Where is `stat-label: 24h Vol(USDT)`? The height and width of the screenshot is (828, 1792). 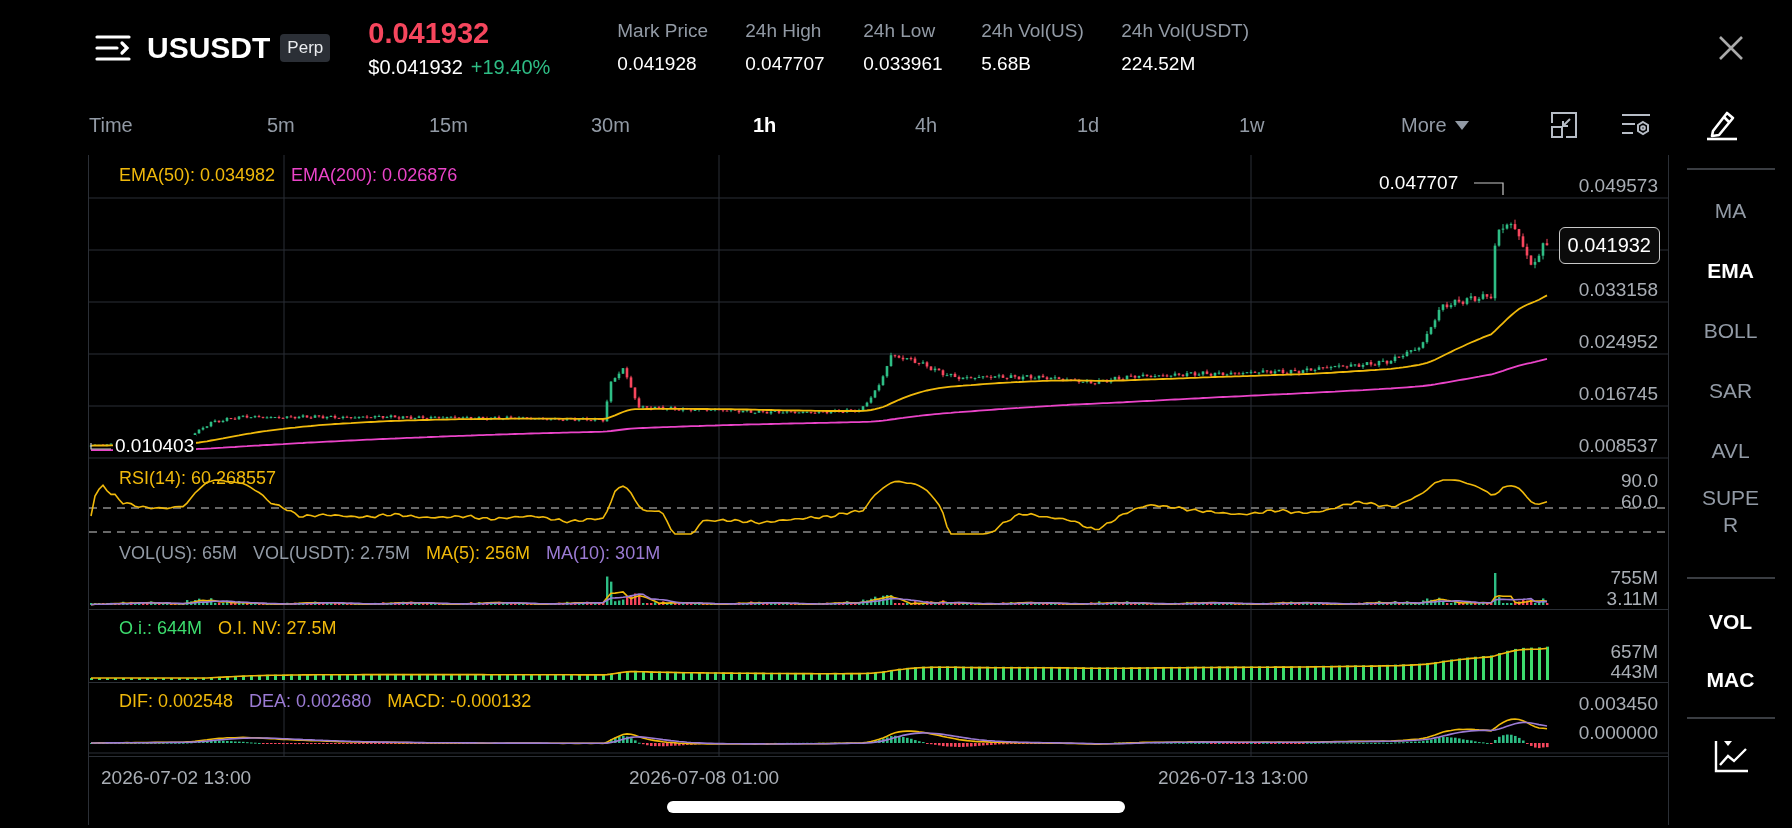 stat-label: 24h Vol(USDT) is located at coordinates (1185, 31).